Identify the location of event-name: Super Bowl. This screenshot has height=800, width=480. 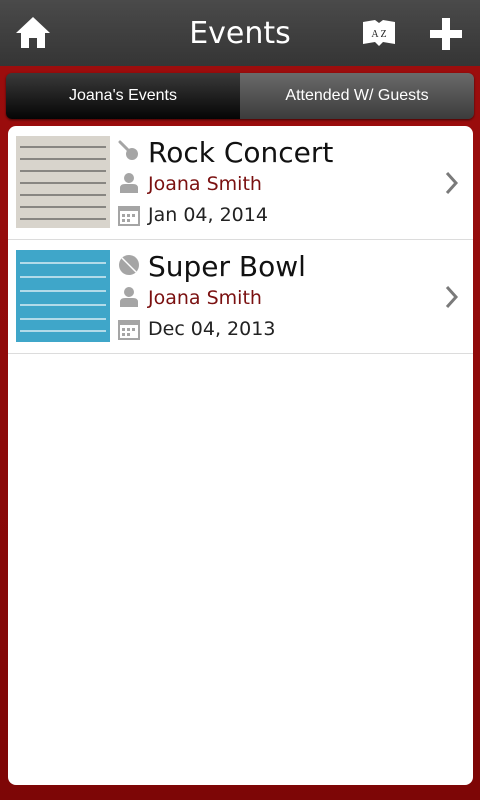
(227, 266).